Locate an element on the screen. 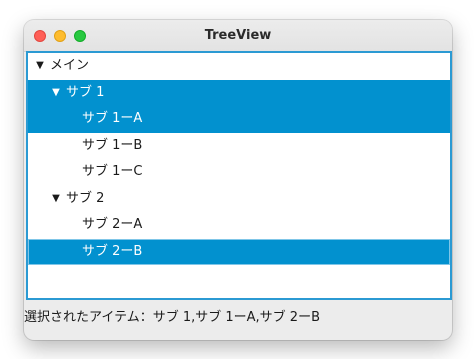  tree-item-label: サブ 2ーA is located at coordinates (112, 224).